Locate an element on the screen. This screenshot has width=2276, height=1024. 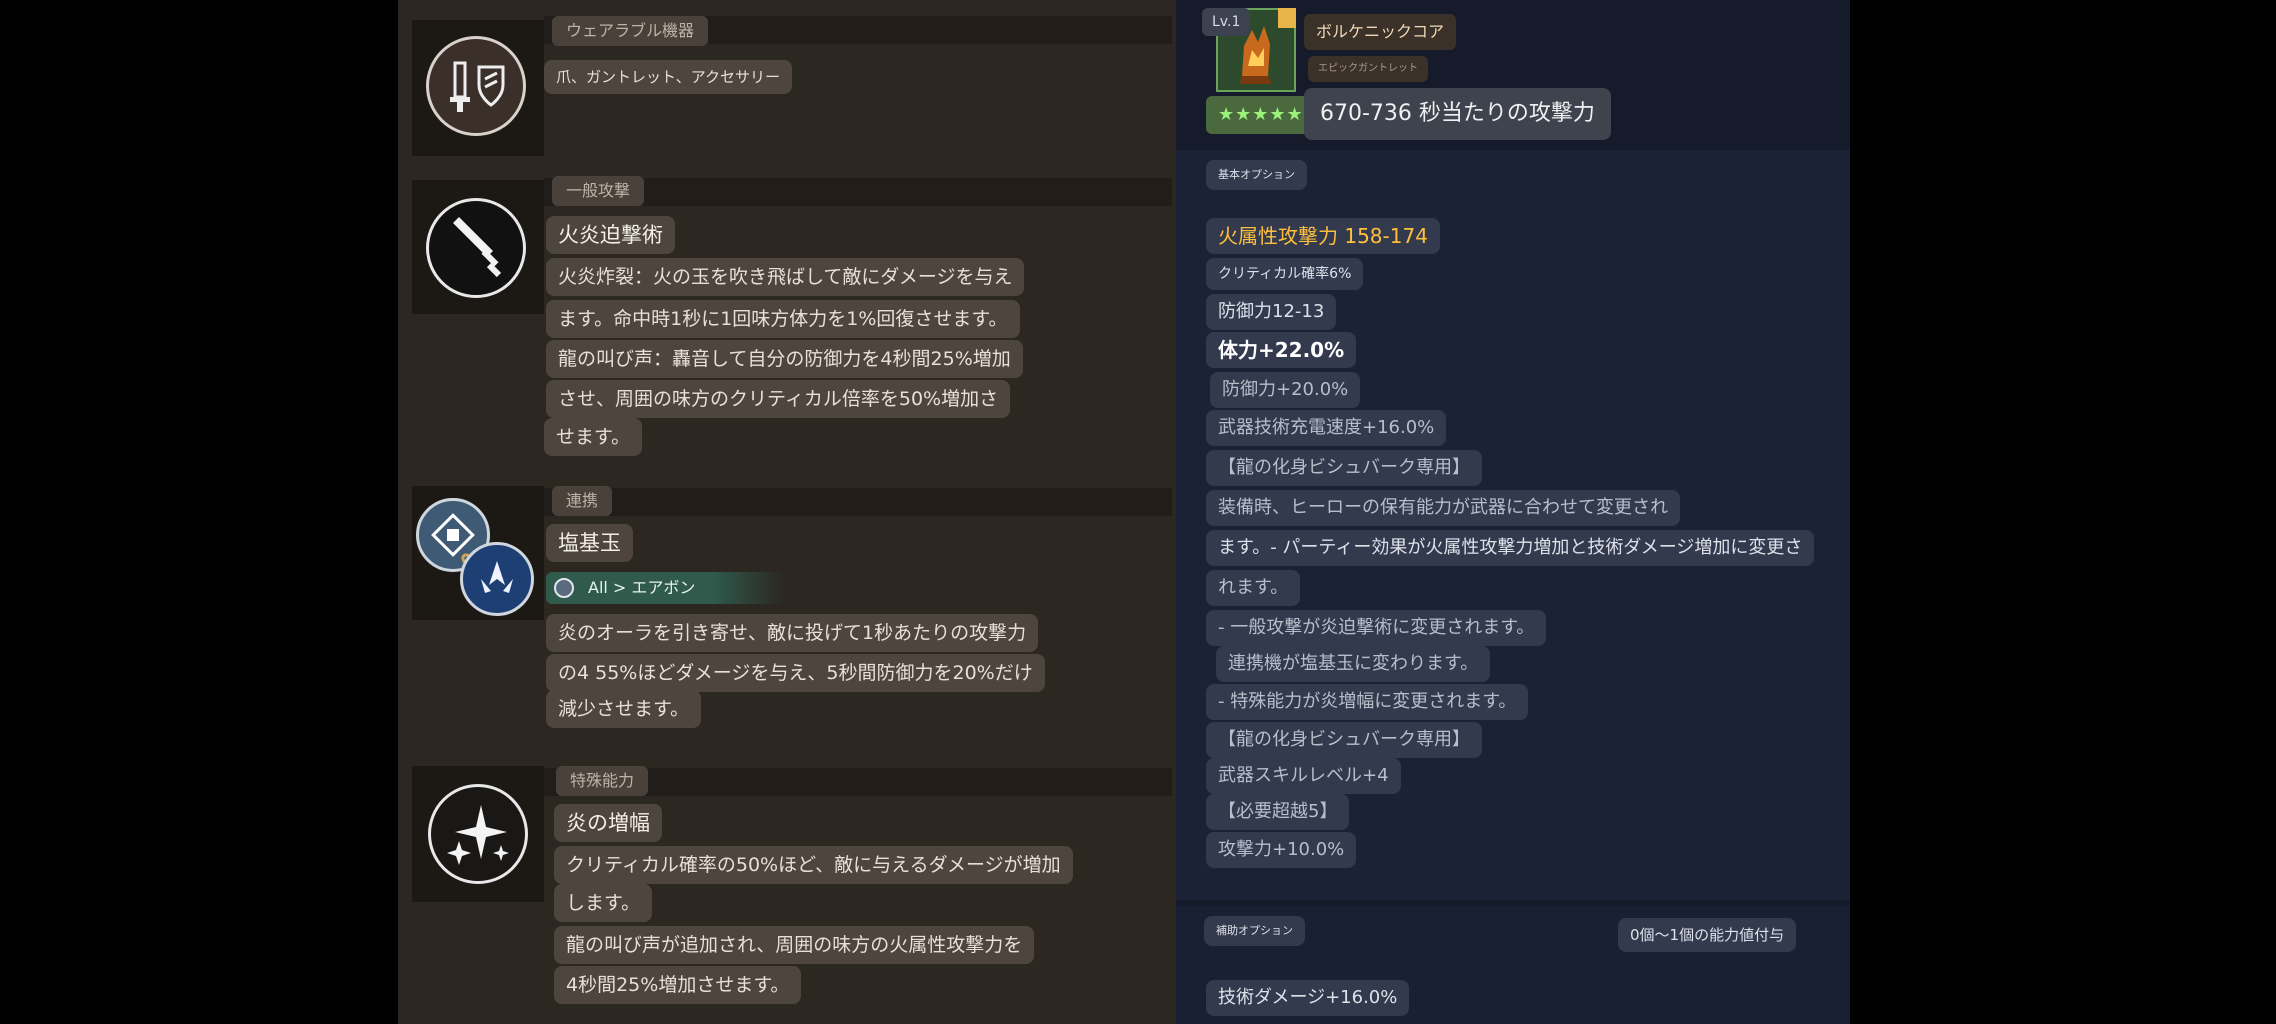
wearable-icon-box is located at coordinates (478, 88).